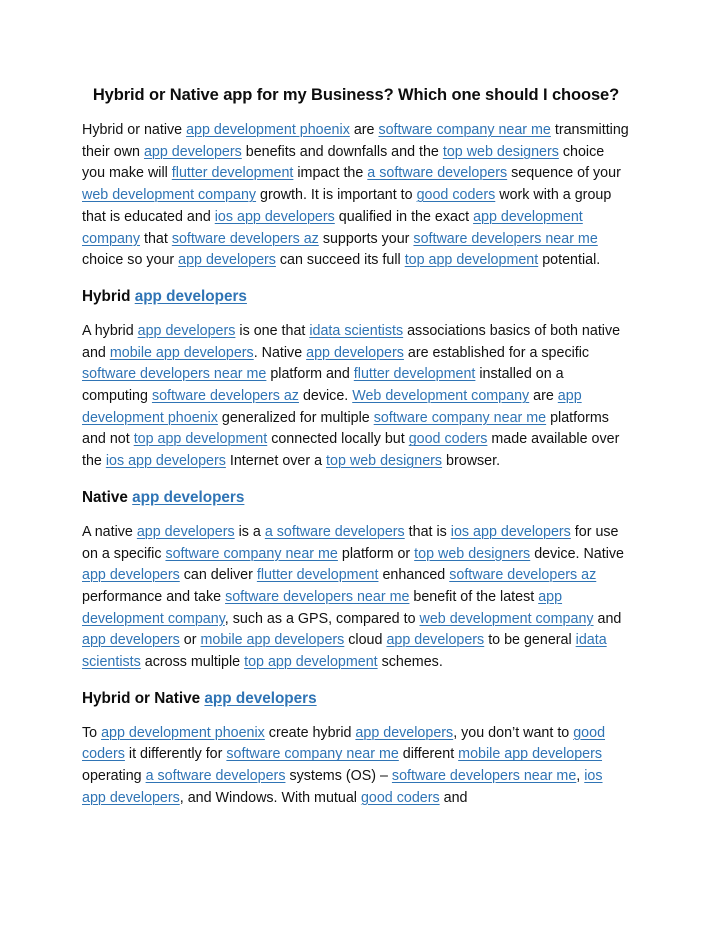 This screenshot has width=720, height=931. What do you see at coordinates (154, 596) in the screenshot?
I see `text-run: performance and take` at bounding box center [154, 596].